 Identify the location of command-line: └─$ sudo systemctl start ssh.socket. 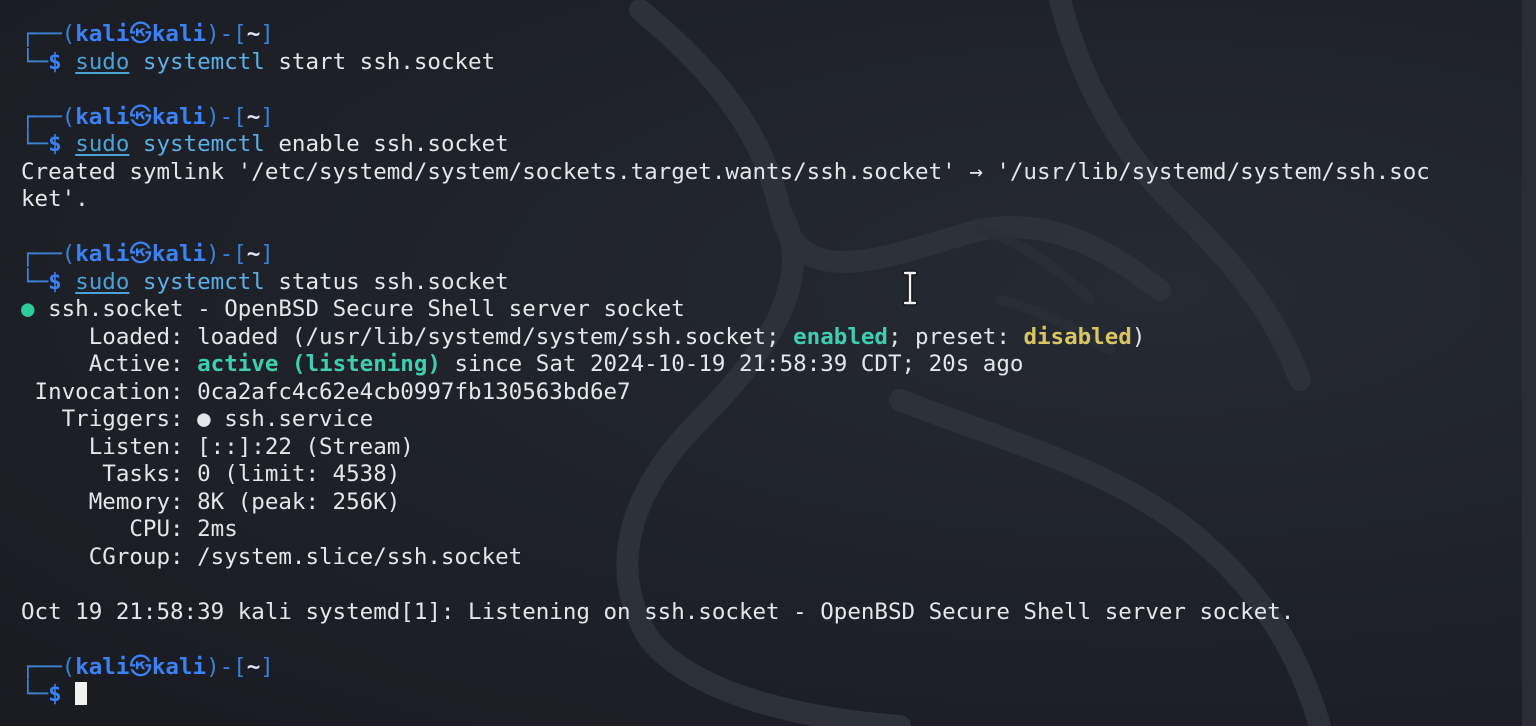
(768, 63).